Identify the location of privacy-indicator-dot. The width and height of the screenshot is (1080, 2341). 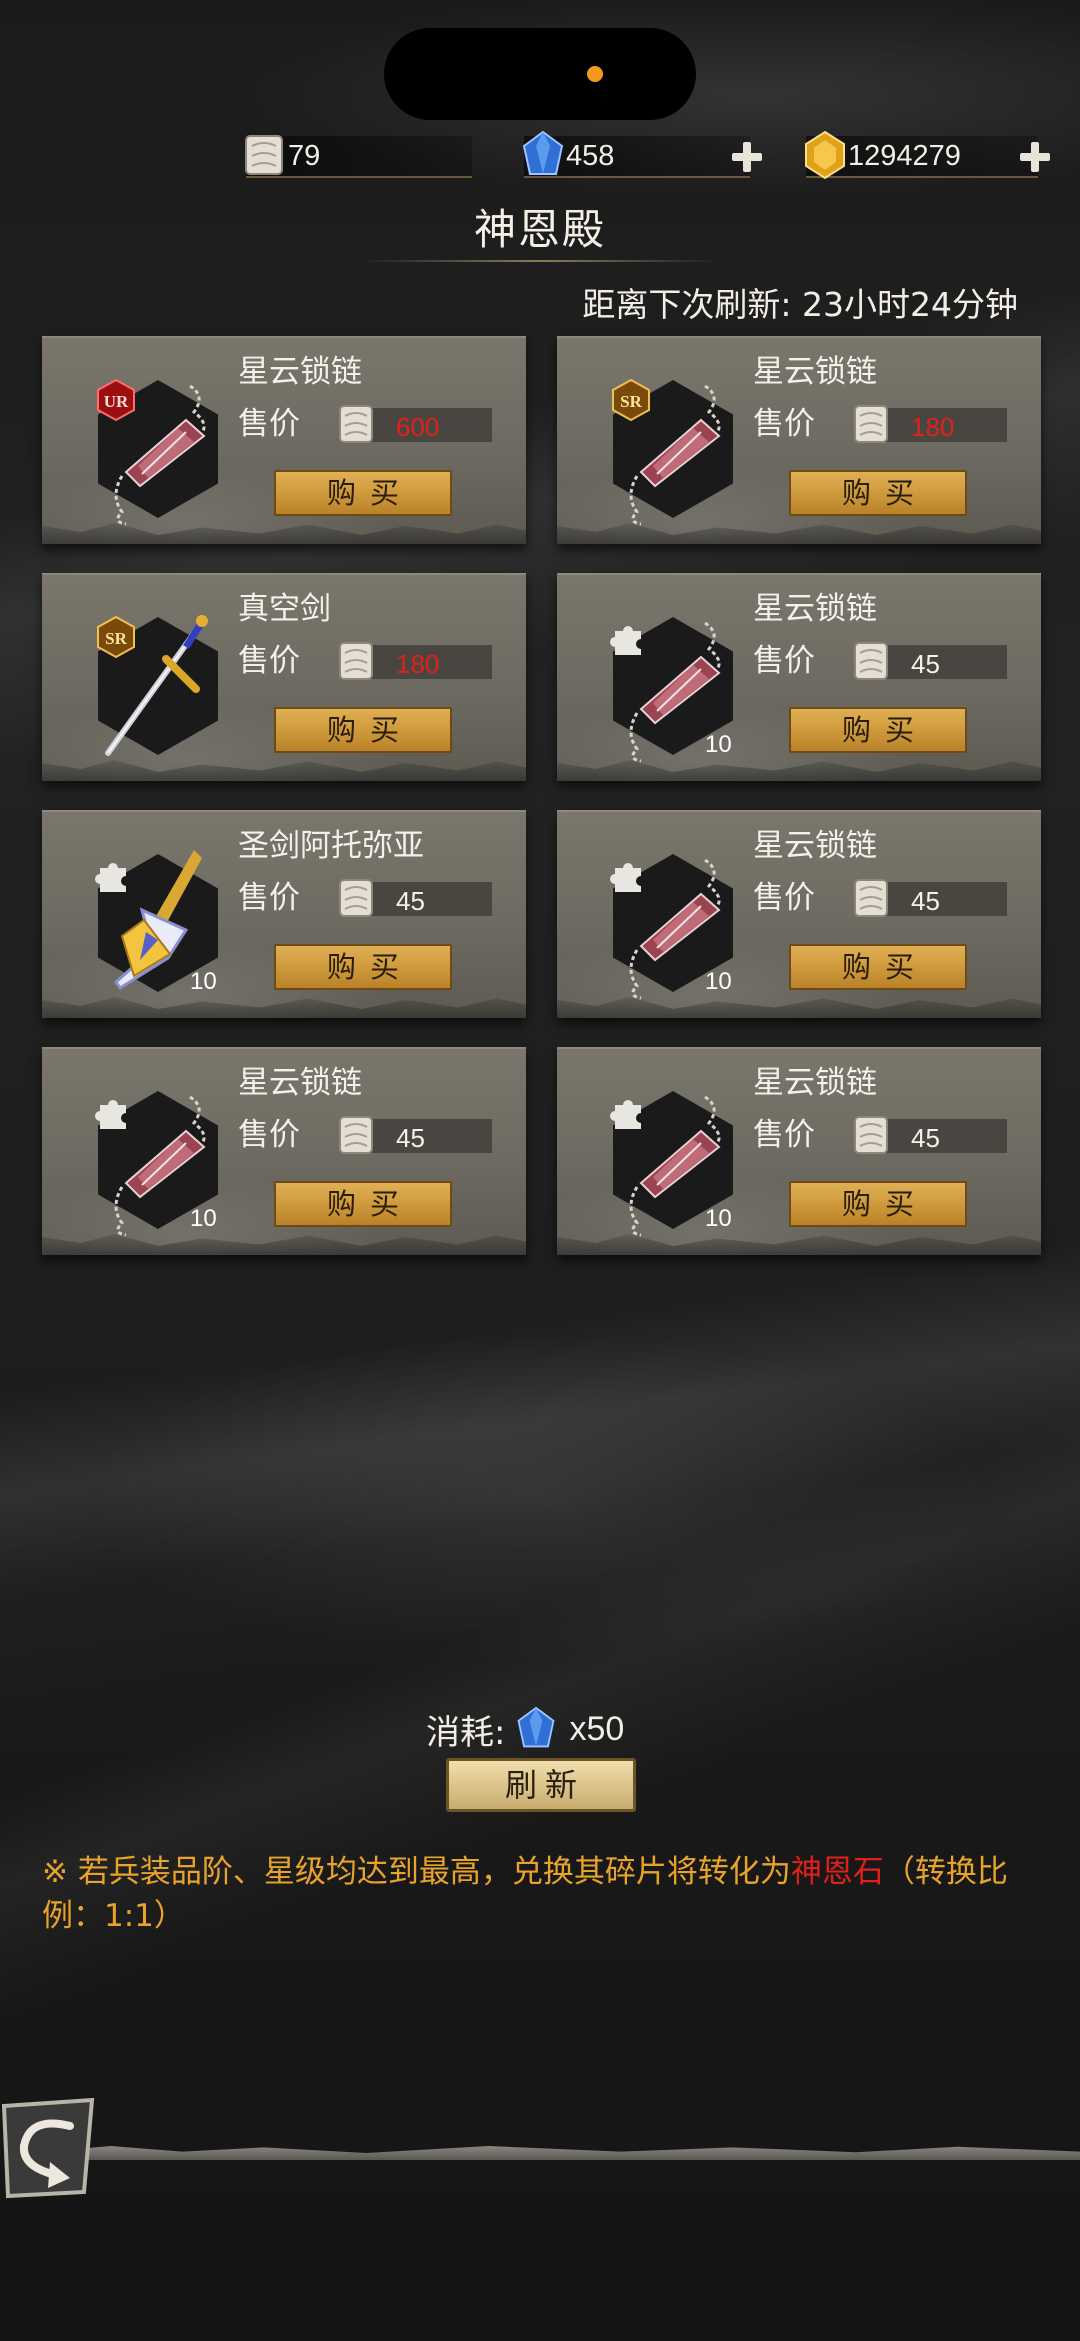
(595, 74).